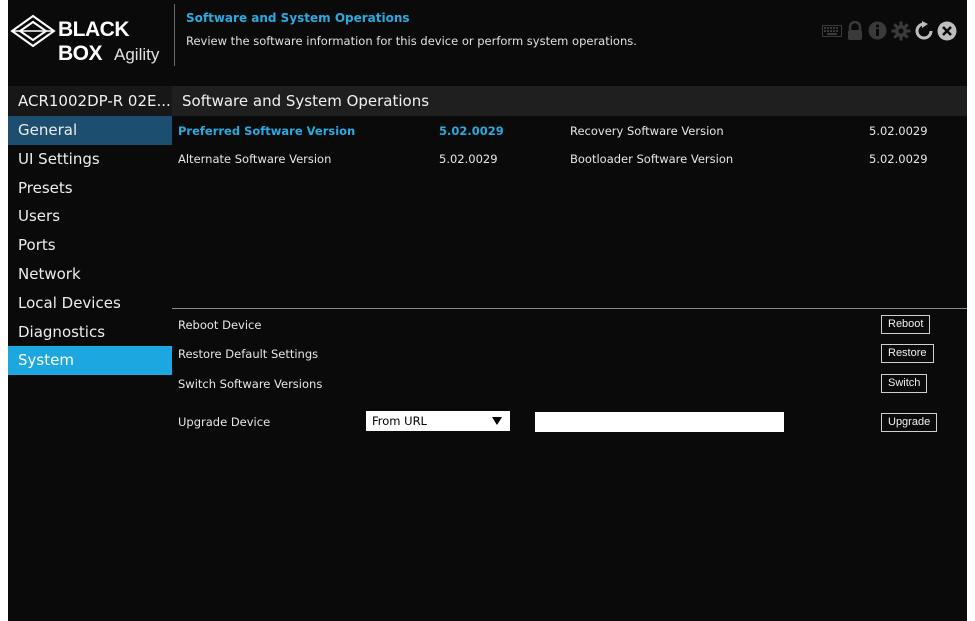  I want to click on bootloader-version-value: 5.02.0029, so click(898, 159).